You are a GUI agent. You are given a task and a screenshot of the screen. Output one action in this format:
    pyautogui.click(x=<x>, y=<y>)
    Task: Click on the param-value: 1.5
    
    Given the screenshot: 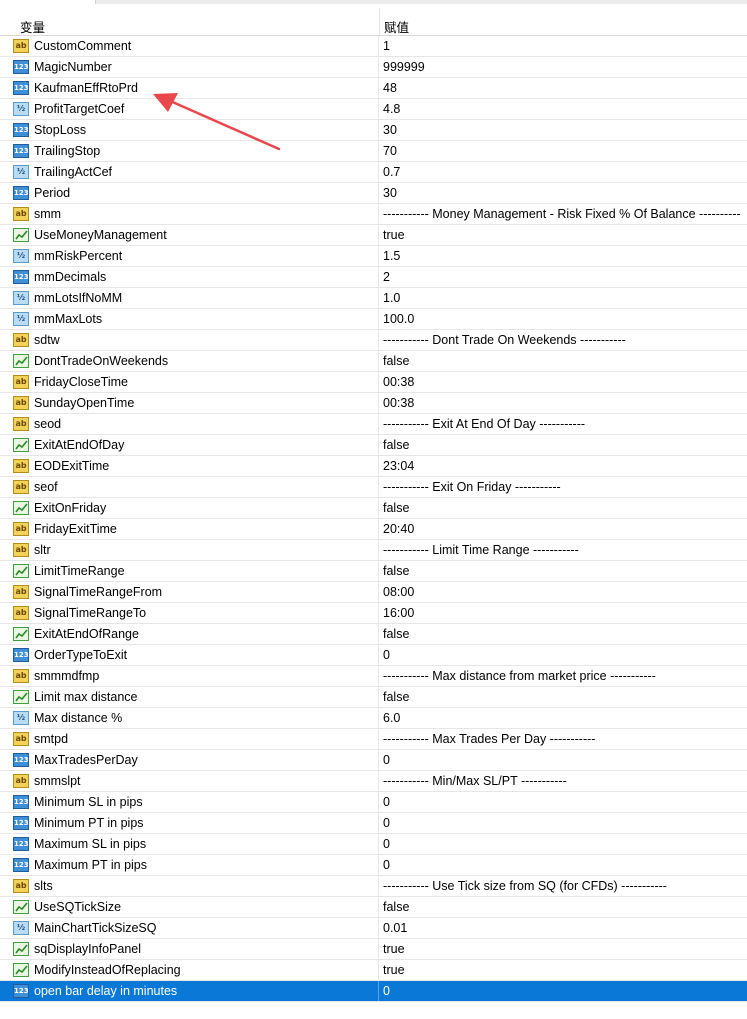 What is the action you would take?
    pyautogui.click(x=564, y=256)
    